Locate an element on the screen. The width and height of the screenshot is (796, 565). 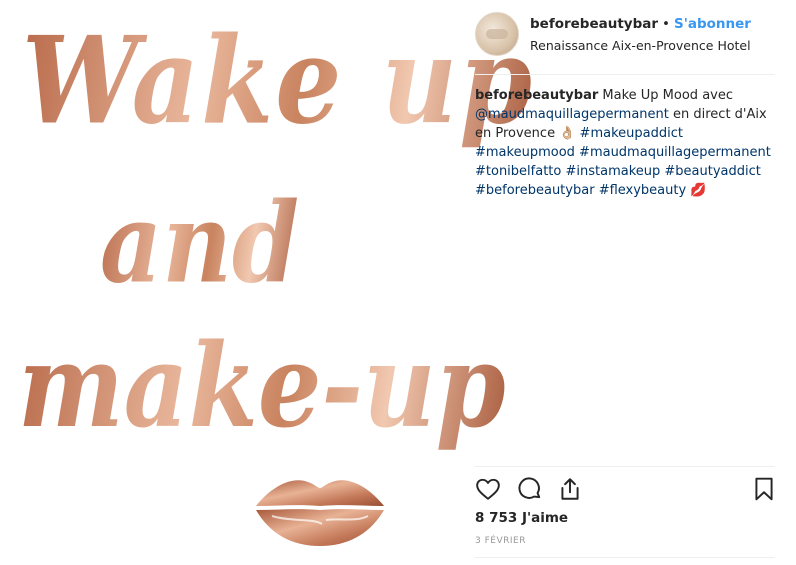
heart-icon is located at coordinates (488, 489).